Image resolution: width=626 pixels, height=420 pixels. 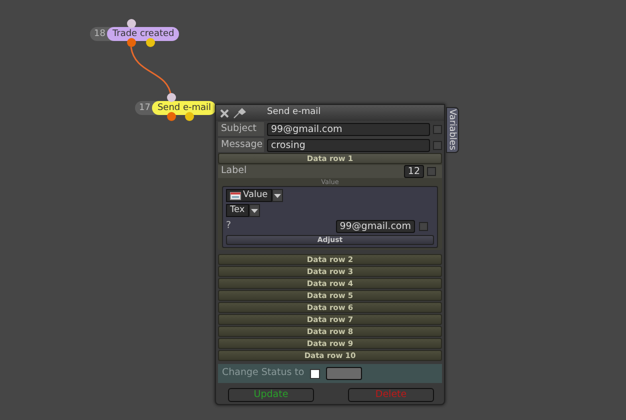 I want to click on dialog-title: Send e-mail, so click(x=294, y=113).